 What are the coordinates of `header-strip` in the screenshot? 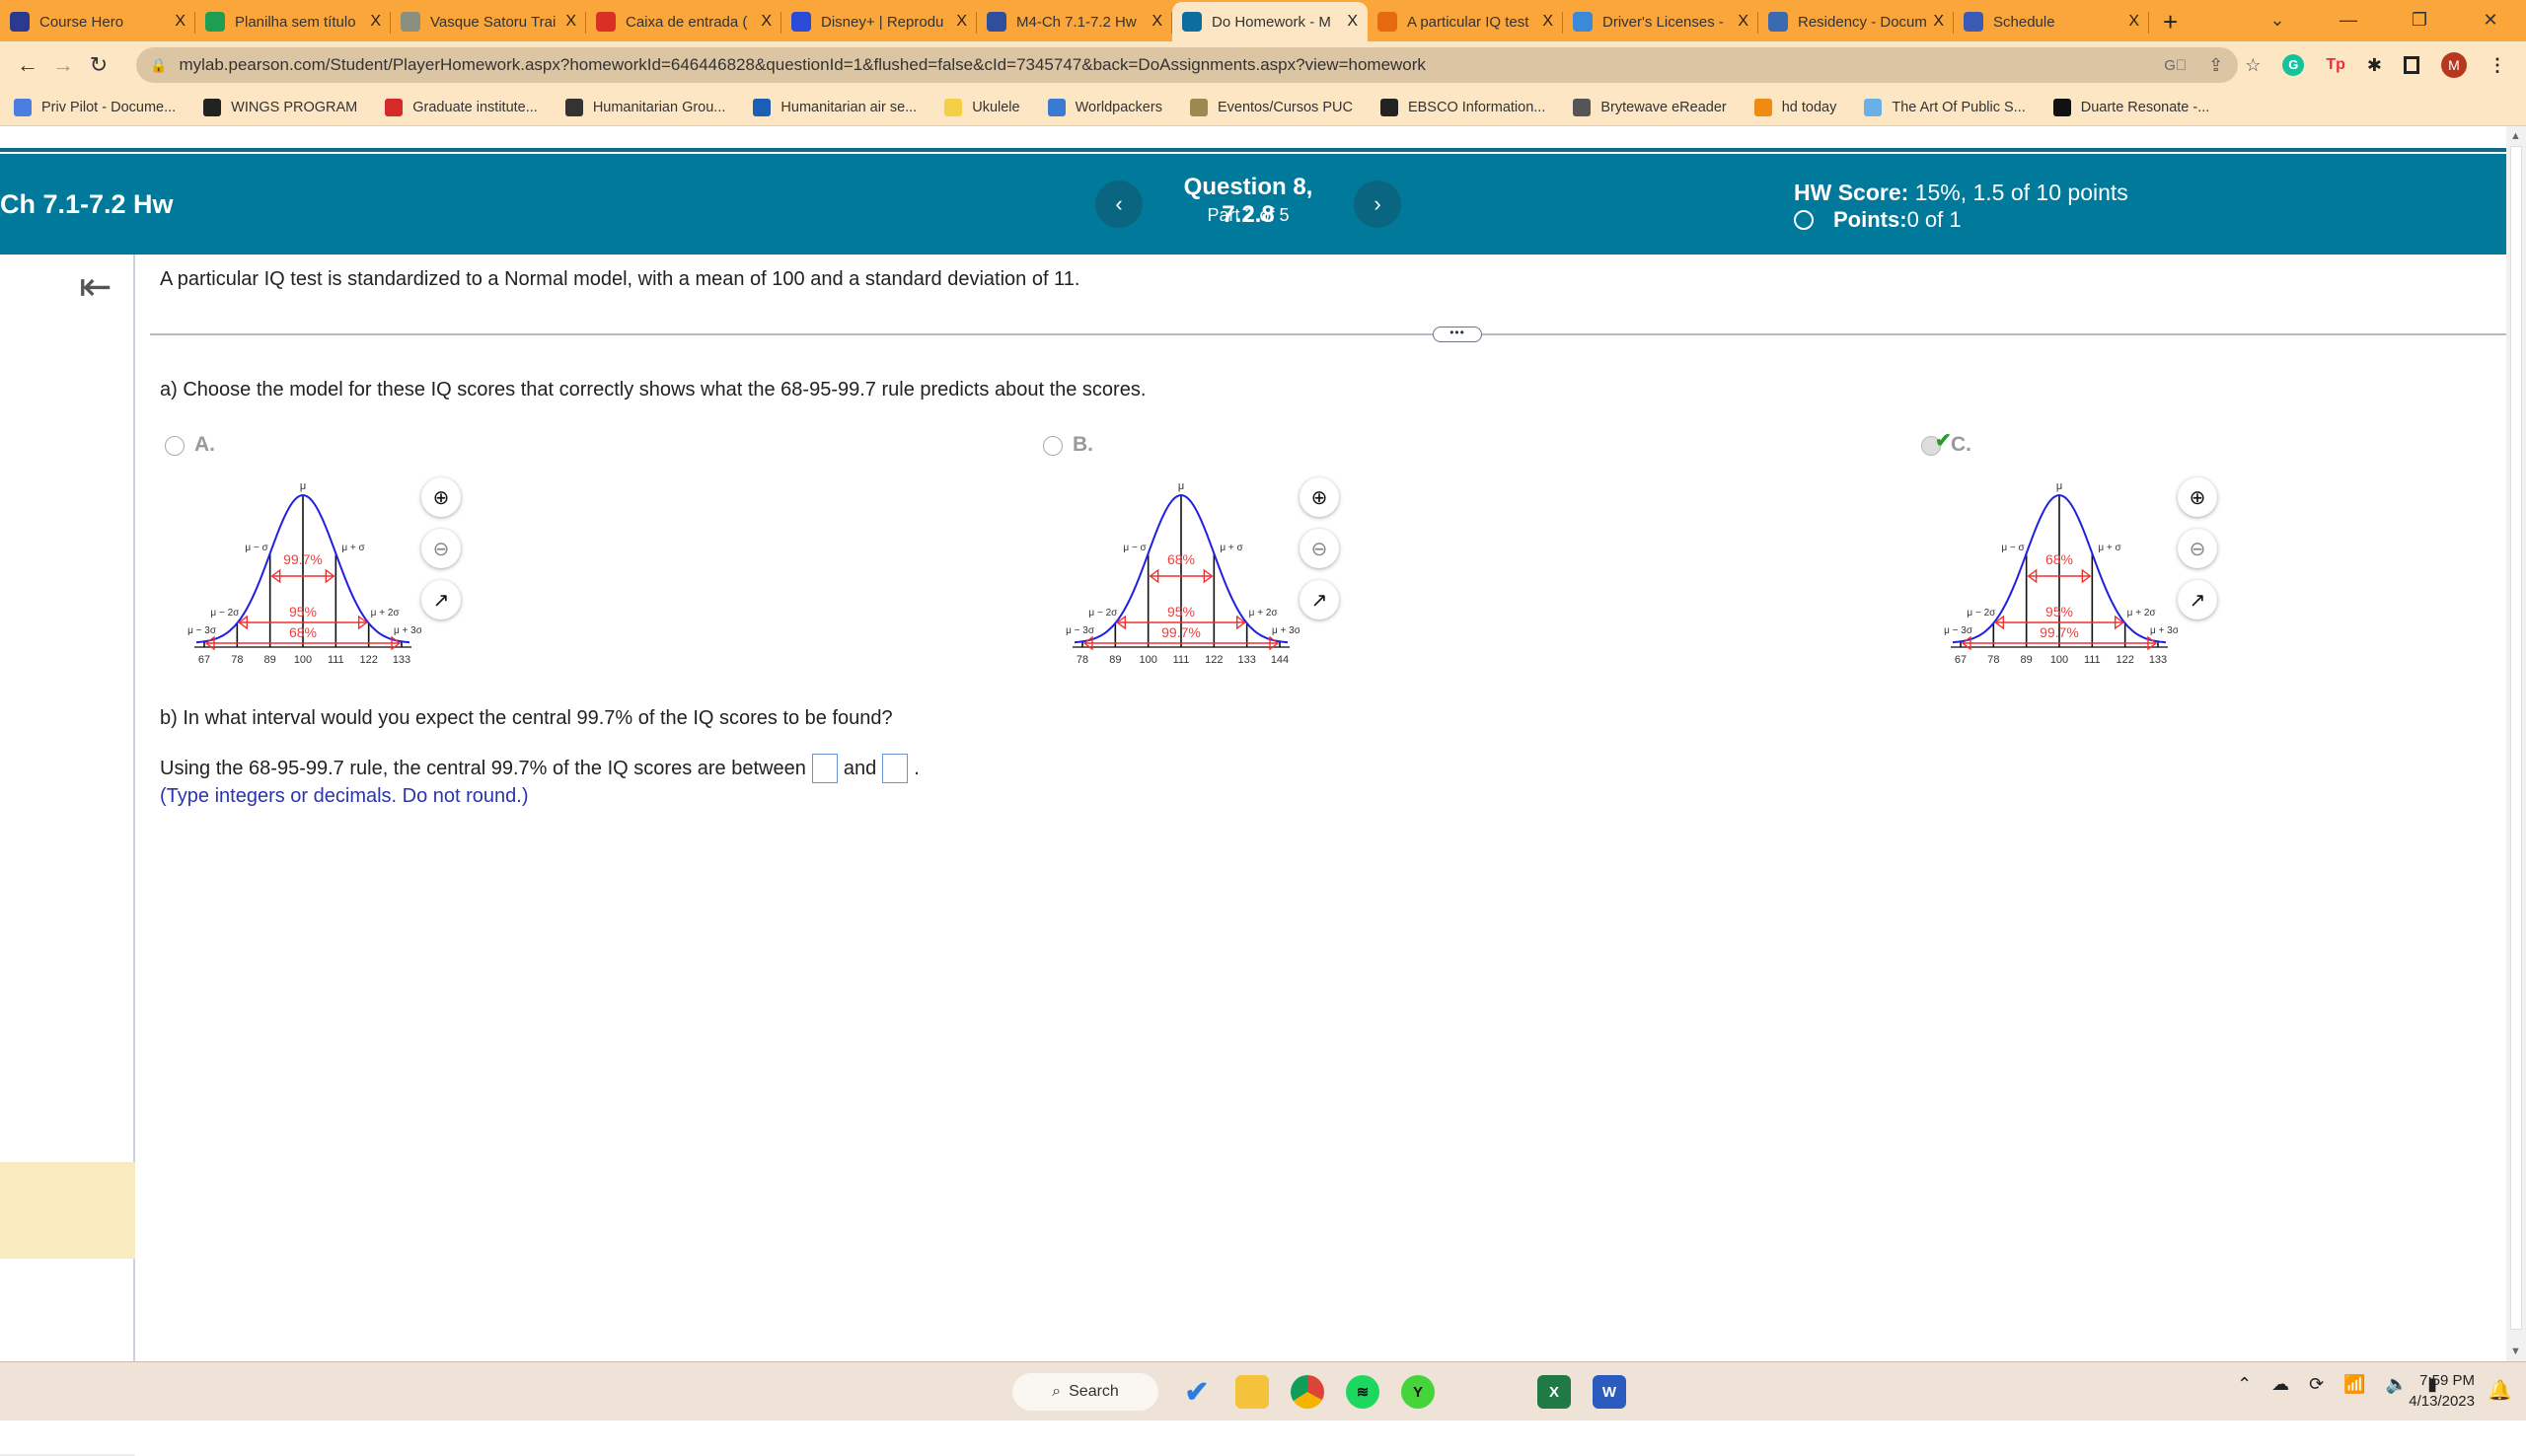 It's located at (1253, 150).